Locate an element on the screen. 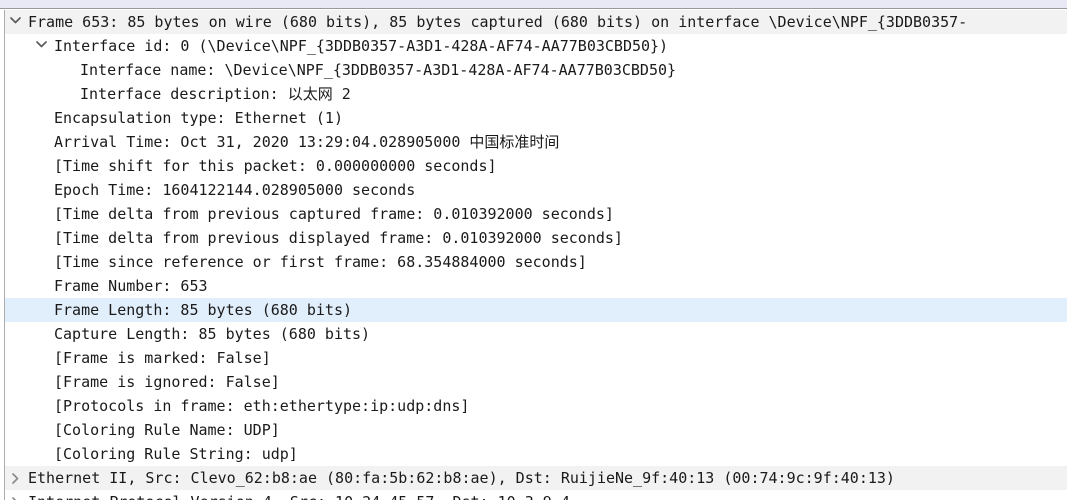 Image resolution: width=1067 pixels, height=500 pixels. tree-item-label: Interface description: 以太网 2 is located at coordinates (215, 94).